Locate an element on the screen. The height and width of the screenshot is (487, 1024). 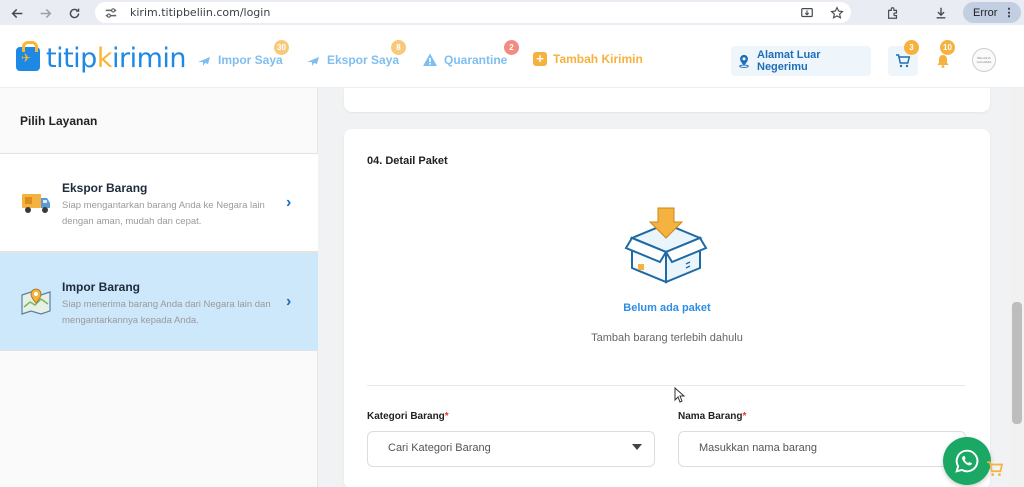
kategori-placeholder: Cari Kategori Barang is located at coordinates (439, 448).